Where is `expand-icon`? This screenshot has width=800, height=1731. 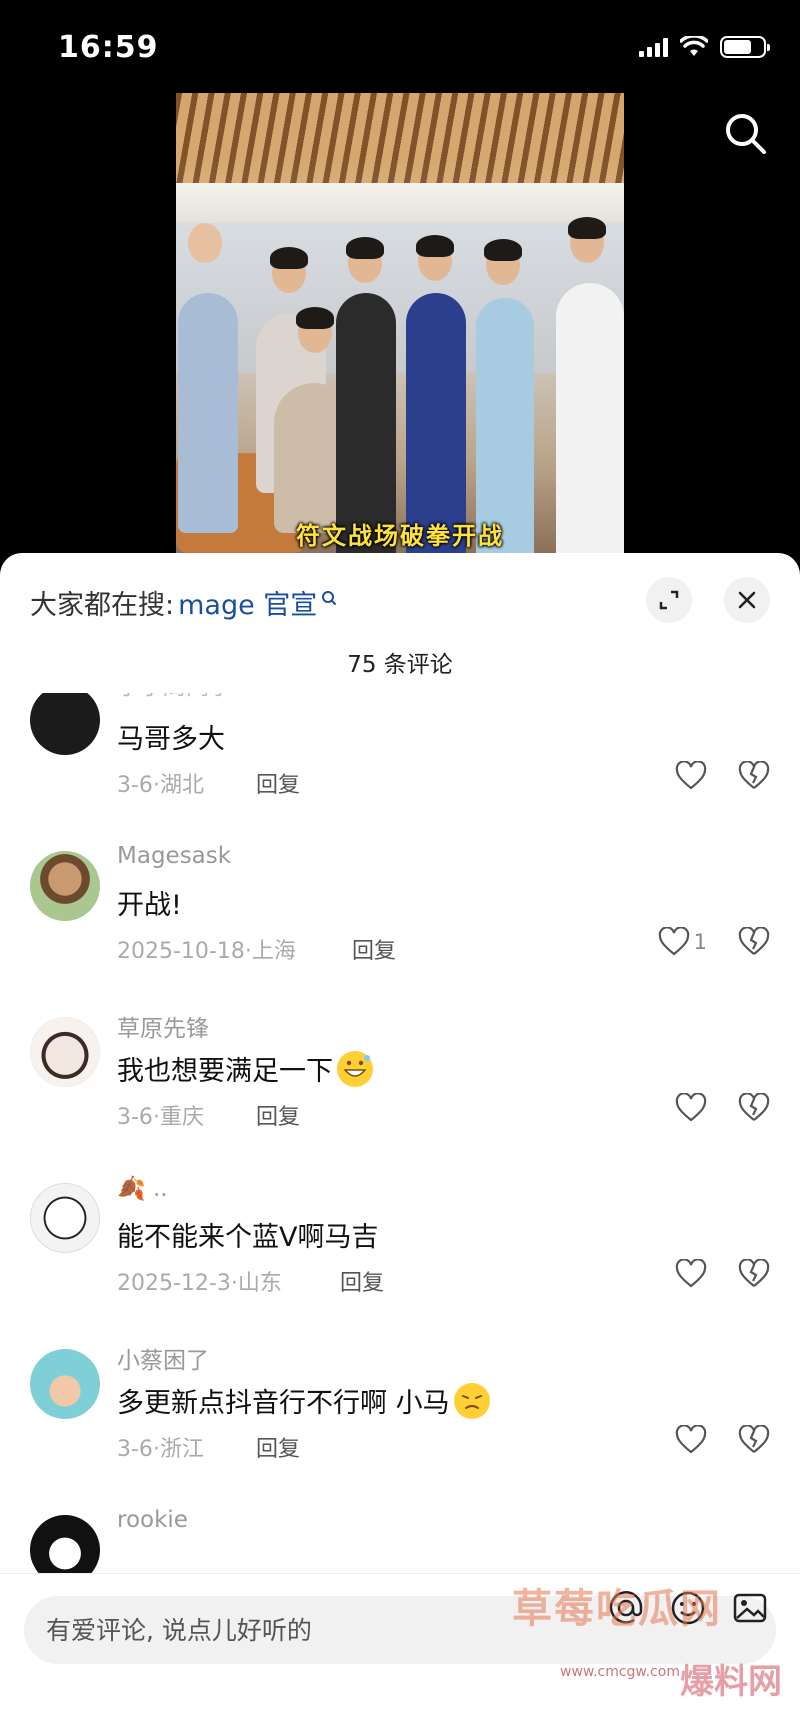
expand-icon is located at coordinates (669, 600).